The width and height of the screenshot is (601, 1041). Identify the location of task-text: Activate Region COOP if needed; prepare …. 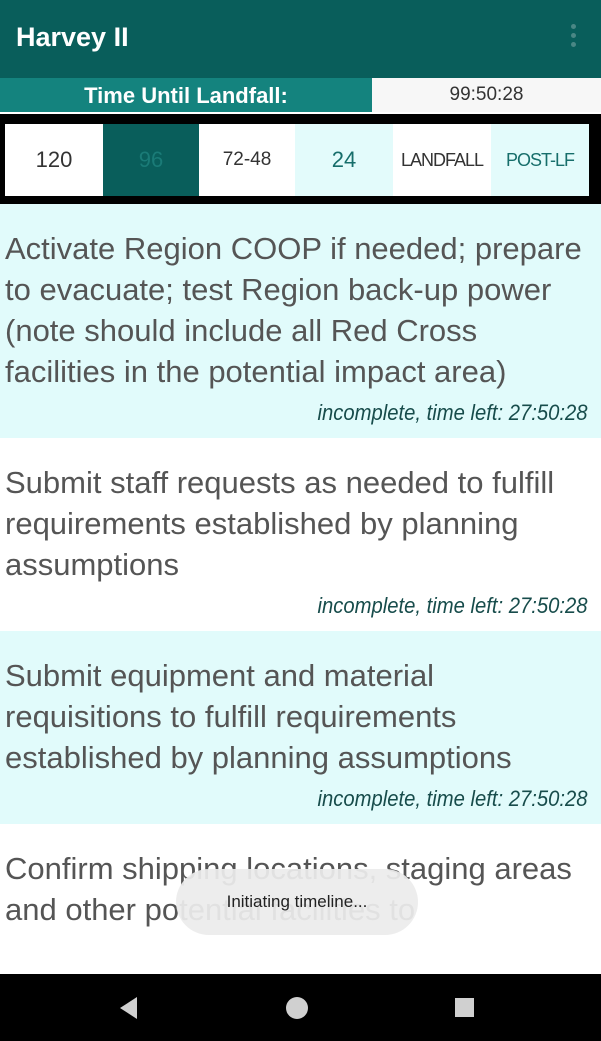
(293, 310).